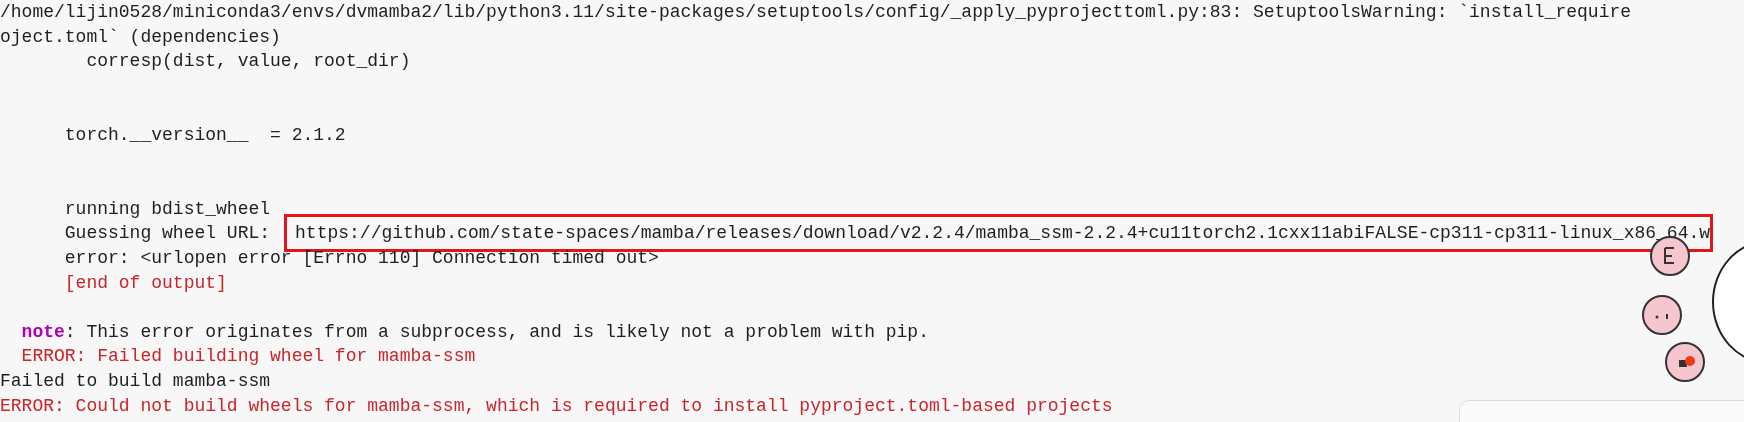 The width and height of the screenshot is (1744, 422). Describe the element at coordinates (204, 135) in the screenshot. I see `output-line: torch.__version__ = 2.1.2` at that location.